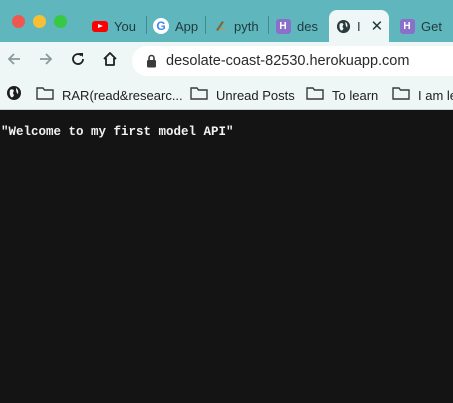 The image size is (453, 403). I want to click on bookmark-folder-i-am-learning: I am le, so click(422, 95).